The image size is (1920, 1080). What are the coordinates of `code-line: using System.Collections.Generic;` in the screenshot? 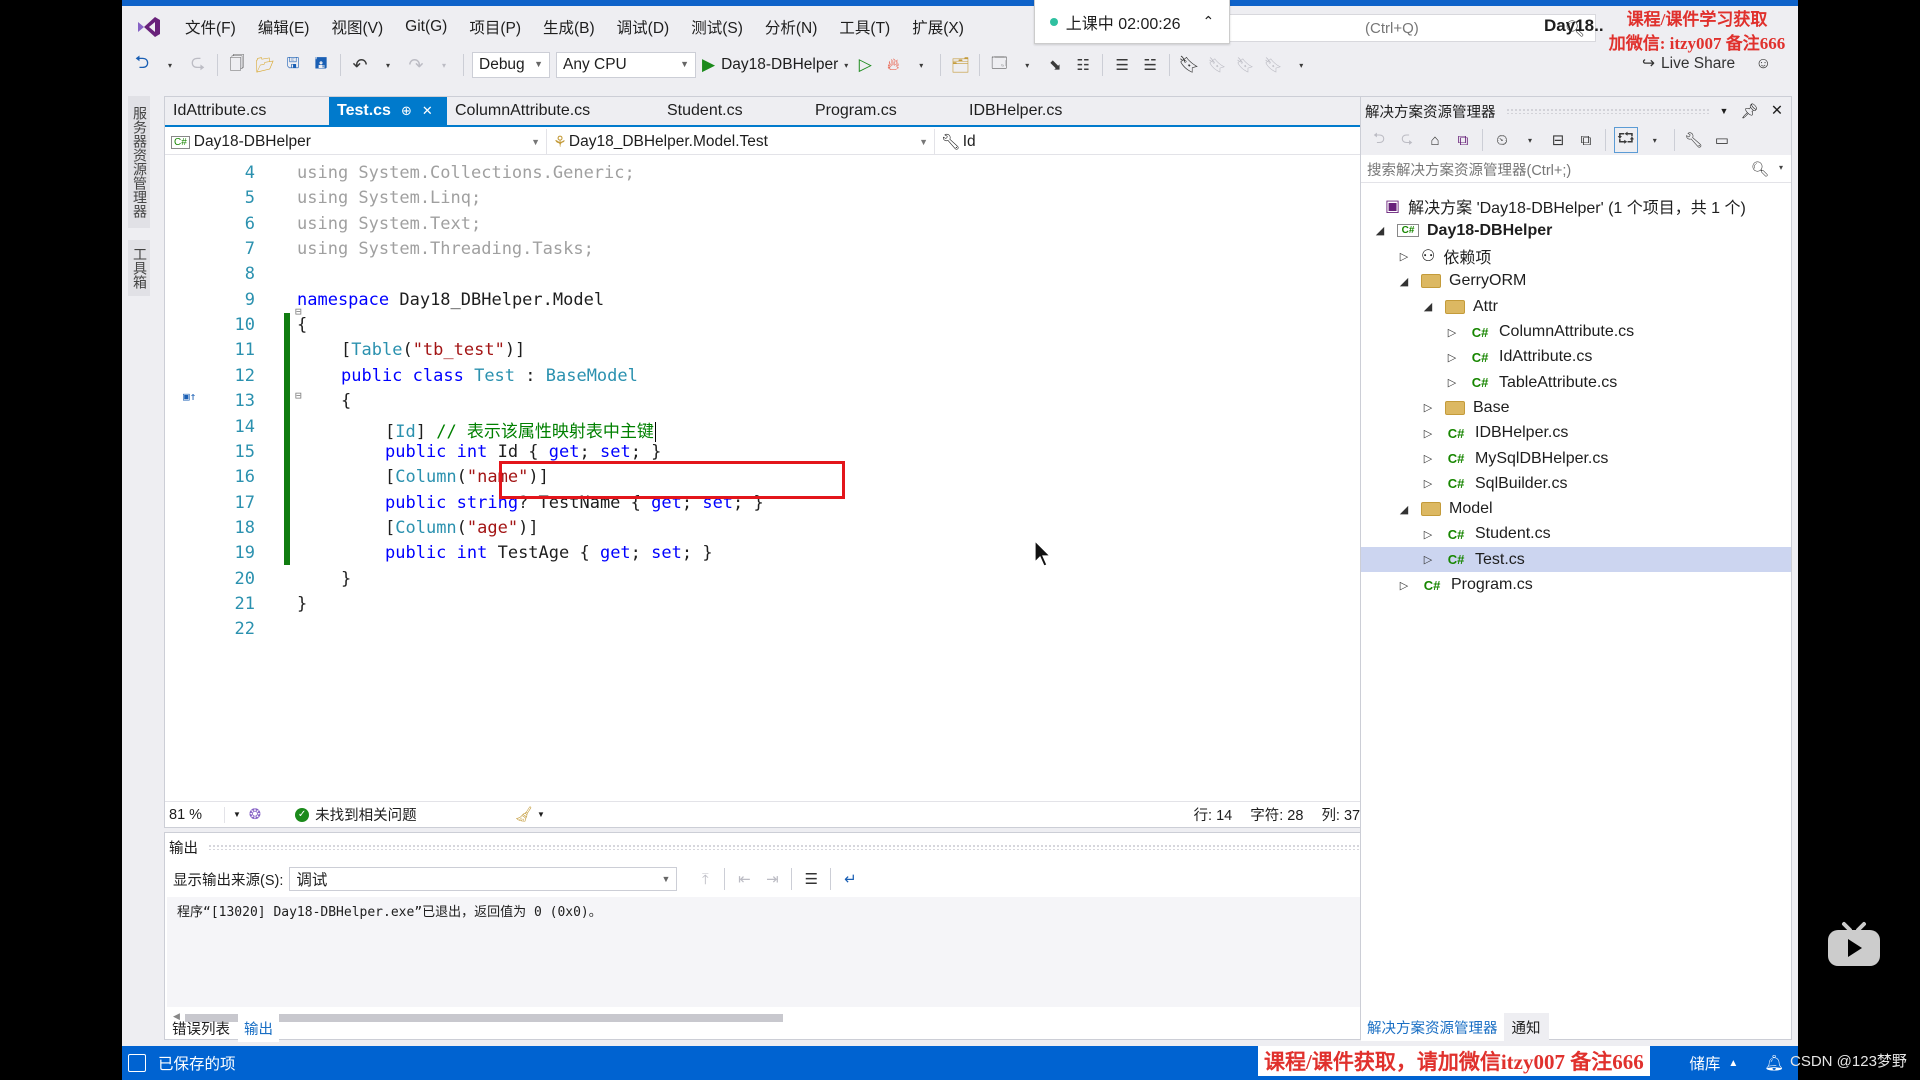 It's located at (466, 173).